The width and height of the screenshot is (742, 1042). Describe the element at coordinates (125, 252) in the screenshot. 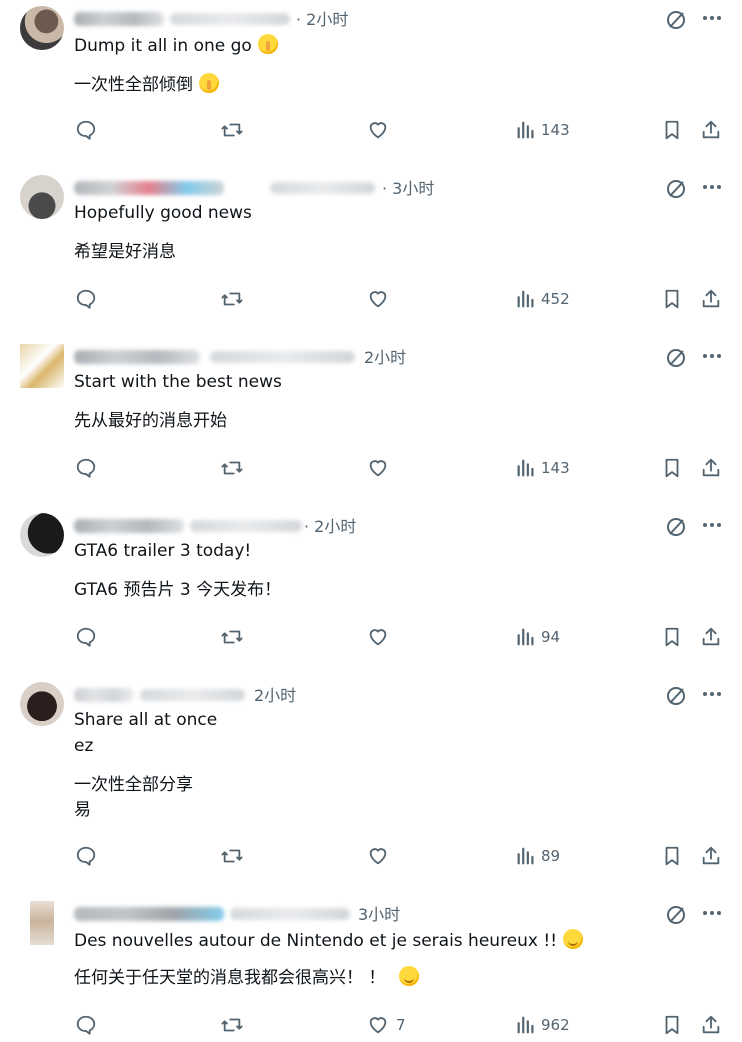

I see `reply-text-line: 希望是好消息` at that location.